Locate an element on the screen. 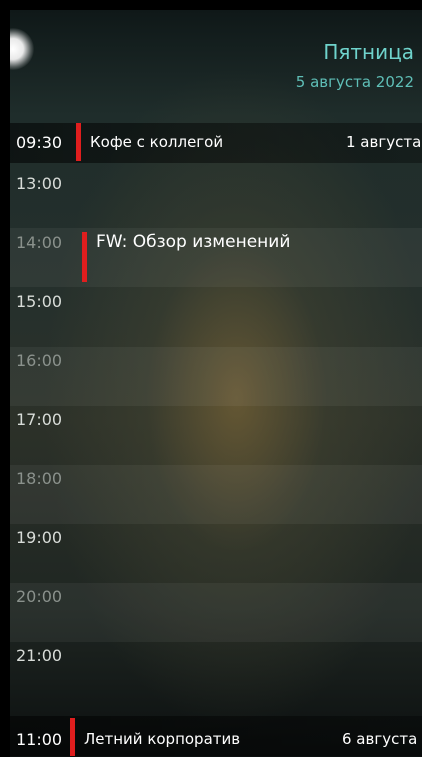 This screenshot has width=422, height=757. reminder-title: Кофе с коллегой is located at coordinates (157, 142).